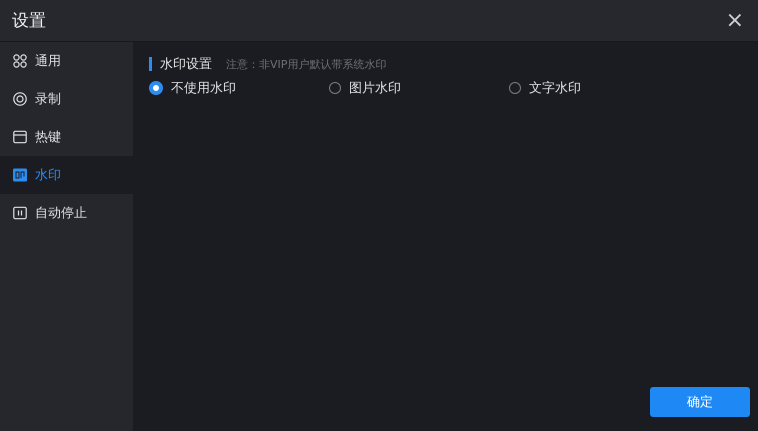 The width and height of the screenshot is (758, 431). Describe the element at coordinates (66, 99) in the screenshot. I see `sidebar-item: 录制` at that location.